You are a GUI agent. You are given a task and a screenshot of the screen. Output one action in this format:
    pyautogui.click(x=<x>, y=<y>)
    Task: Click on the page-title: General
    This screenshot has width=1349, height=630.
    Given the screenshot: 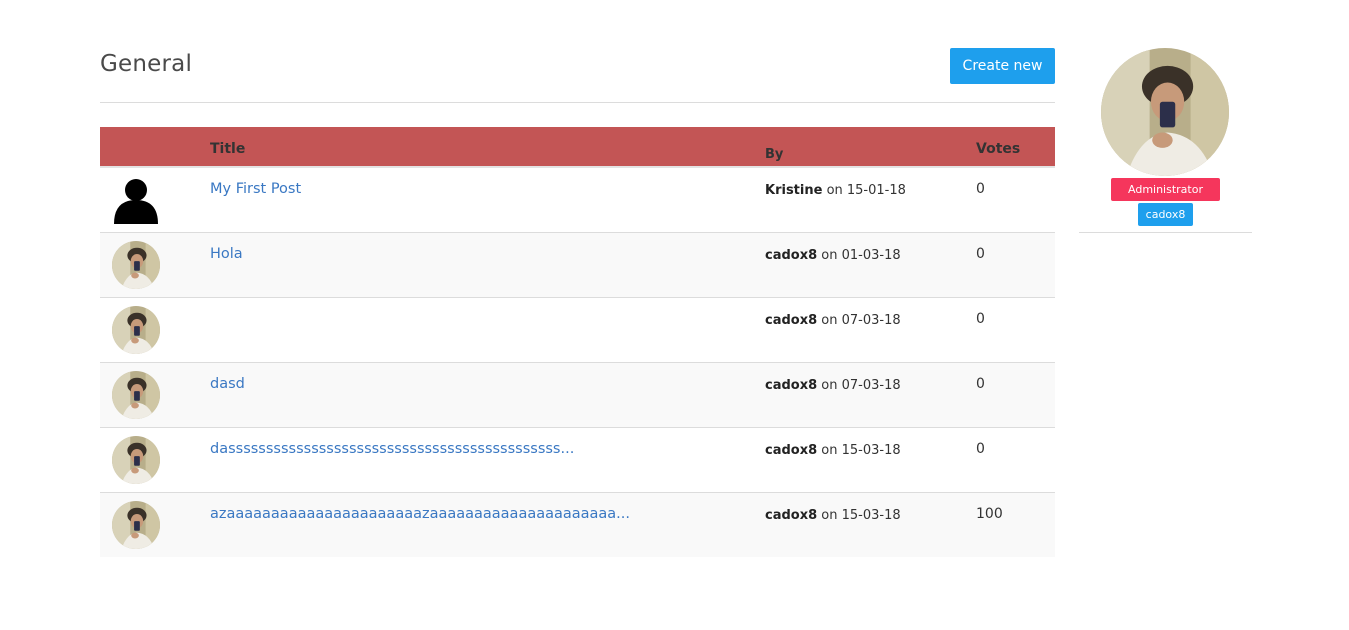 What is the action you would take?
    pyautogui.click(x=146, y=64)
    